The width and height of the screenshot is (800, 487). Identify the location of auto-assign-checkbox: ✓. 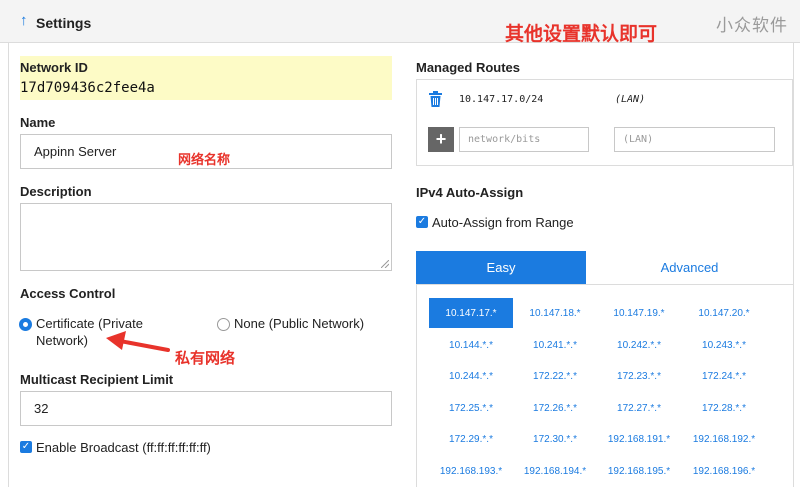
(422, 222).